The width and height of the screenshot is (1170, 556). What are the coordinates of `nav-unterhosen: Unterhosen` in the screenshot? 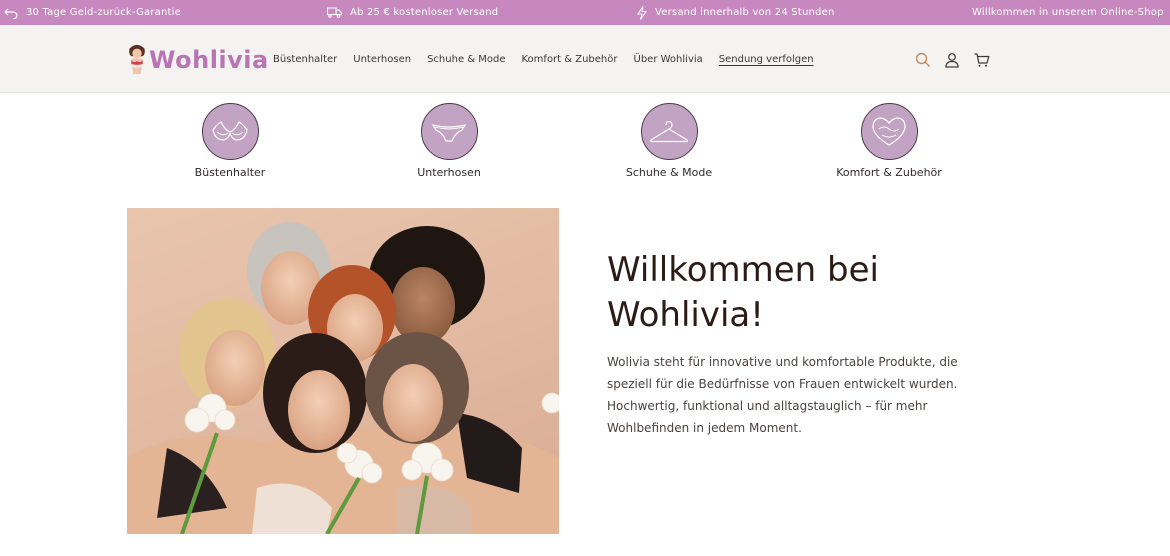 It's located at (382, 59).